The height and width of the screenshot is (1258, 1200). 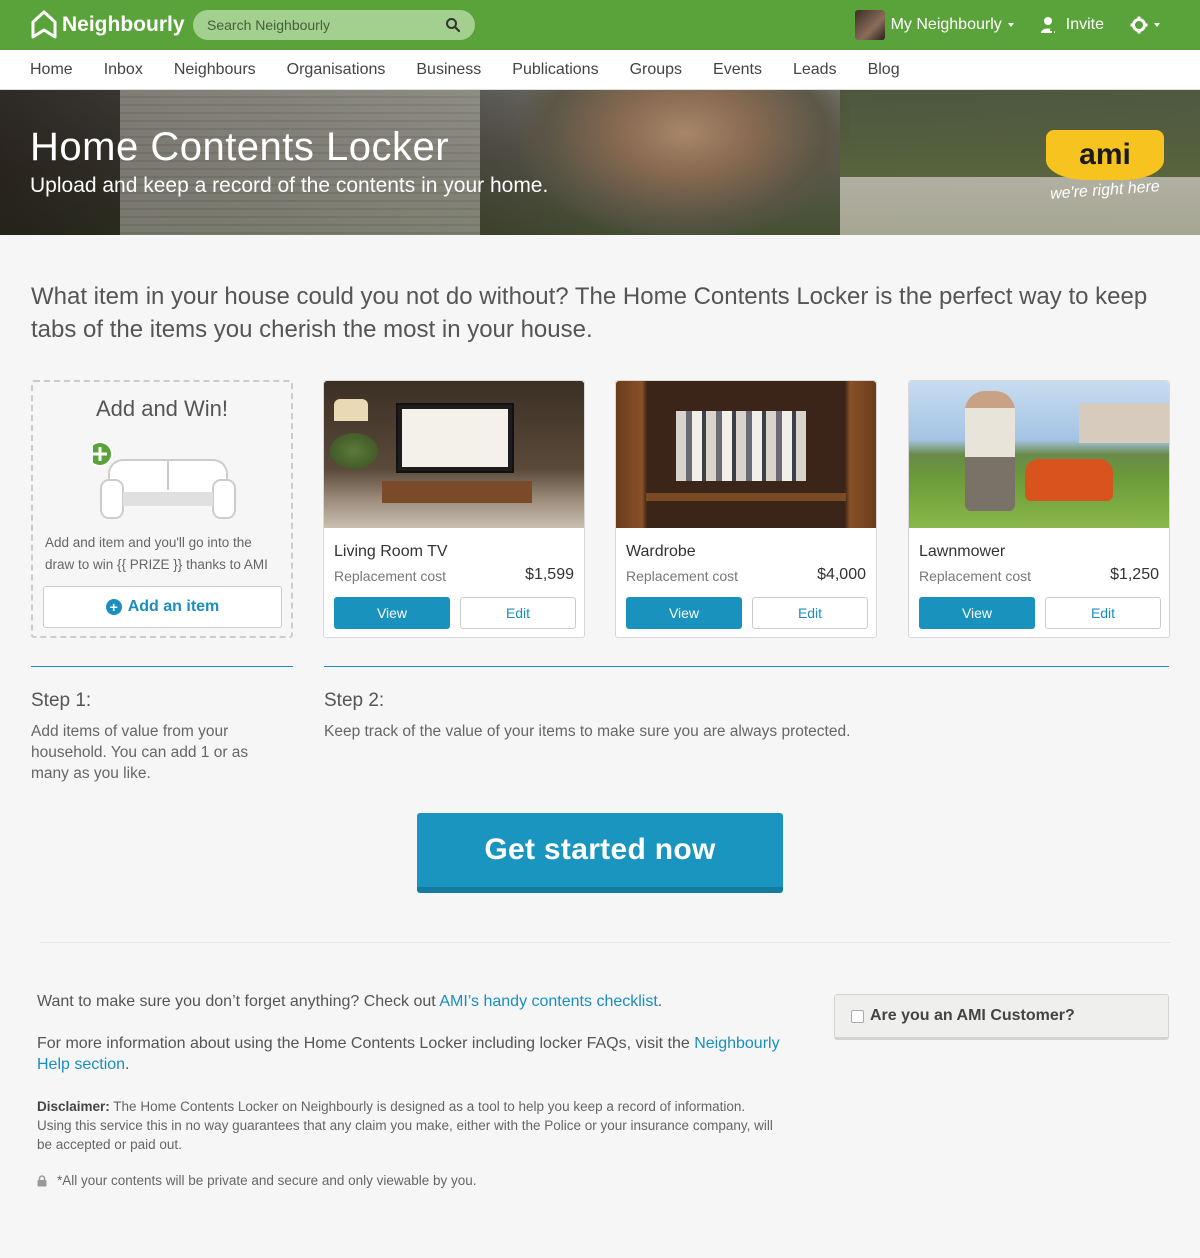 What do you see at coordinates (548, 1001) in the screenshot?
I see `checklist-link: AMI’s handy contents checklist` at bounding box center [548, 1001].